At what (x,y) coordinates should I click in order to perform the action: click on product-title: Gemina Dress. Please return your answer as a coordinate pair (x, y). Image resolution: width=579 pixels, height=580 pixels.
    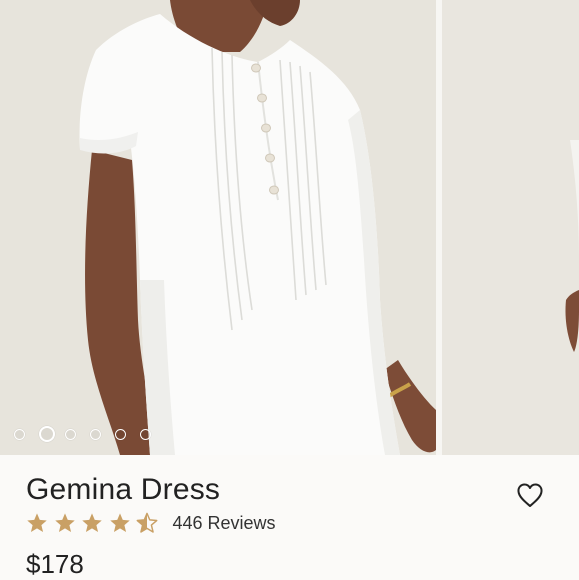
    Looking at the image, I should click on (123, 489).